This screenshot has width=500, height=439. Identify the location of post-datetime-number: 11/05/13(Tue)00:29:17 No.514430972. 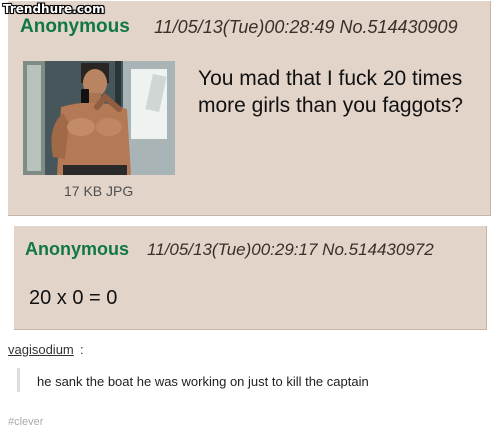
(290, 250).